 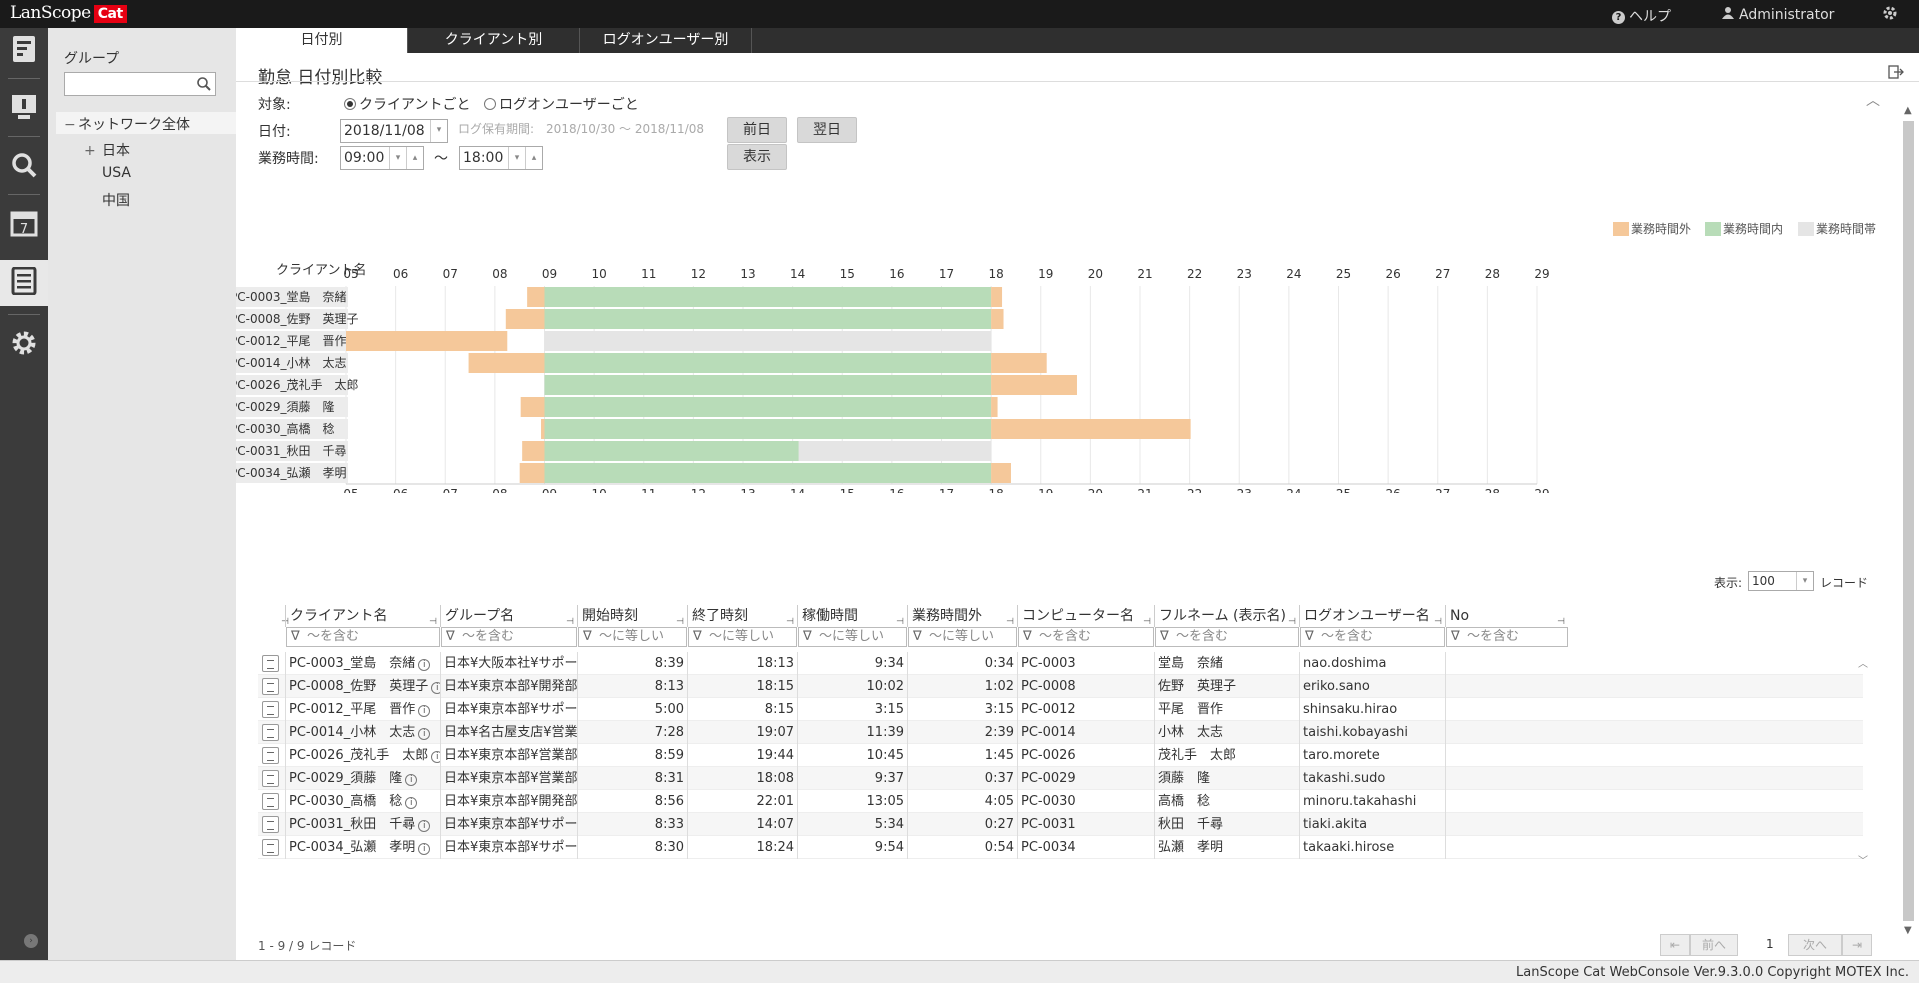 I want to click on page-scrollbar: ▲ ▼, so click(x=1908, y=520).